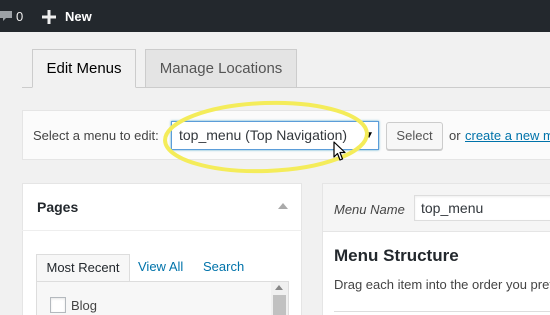  What do you see at coordinates (78, 16) in the screenshot?
I see `new-label: New` at bounding box center [78, 16].